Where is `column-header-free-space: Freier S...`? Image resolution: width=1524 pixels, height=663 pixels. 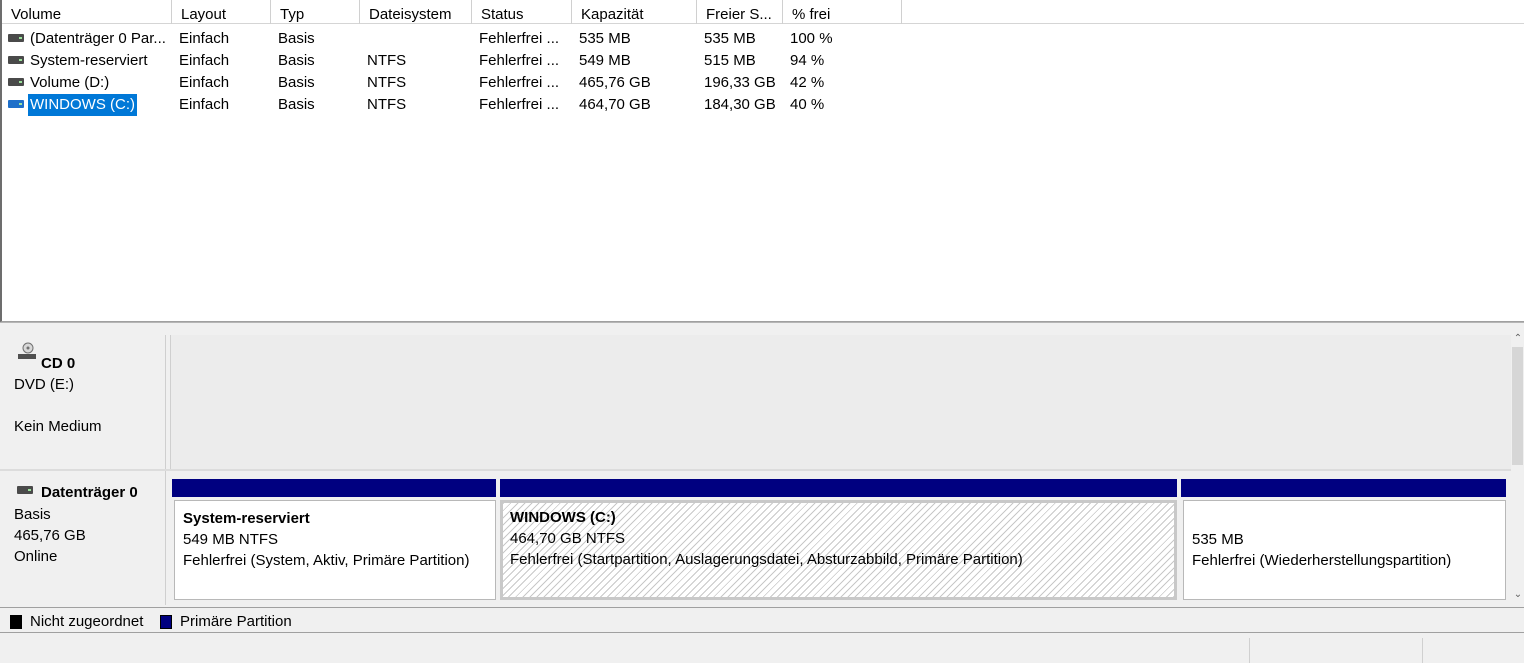
column-header-free-space: Freier S... is located at coordinates (740, 12).